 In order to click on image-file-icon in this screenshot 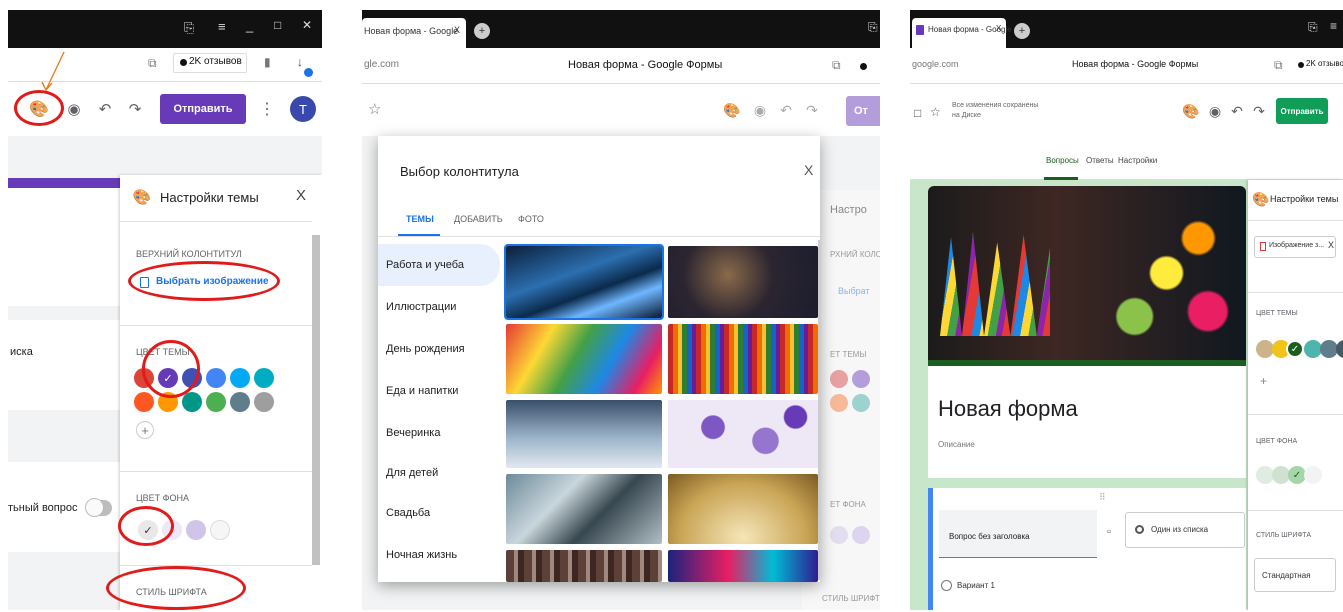, I will do `click(1263, 246)`.